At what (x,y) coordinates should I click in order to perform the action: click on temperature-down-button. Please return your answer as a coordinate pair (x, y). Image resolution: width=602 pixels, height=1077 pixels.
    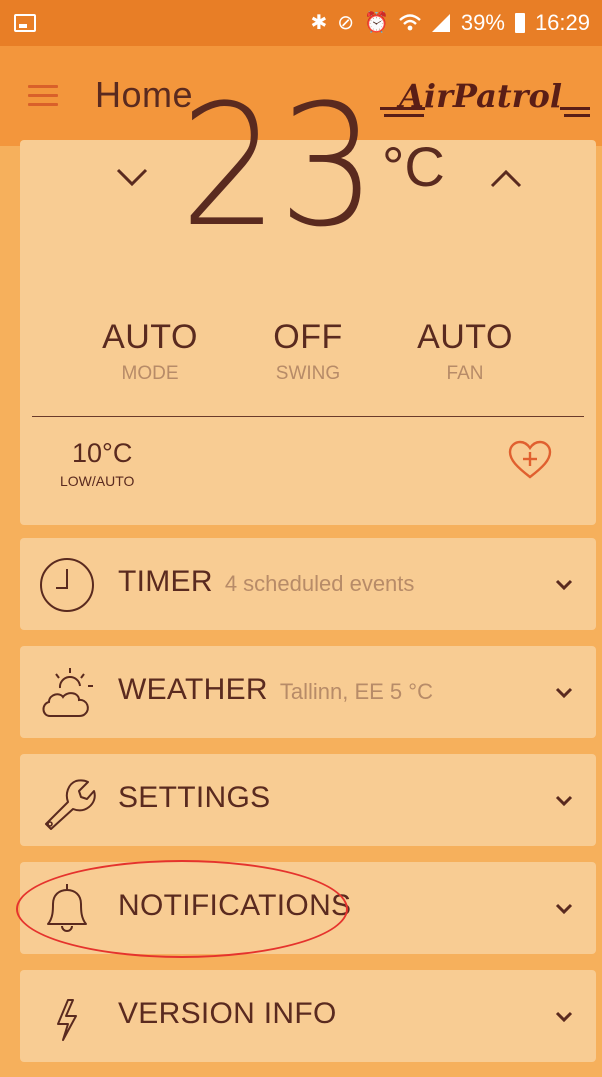
    Looking at the image, I should click on (132, 177).